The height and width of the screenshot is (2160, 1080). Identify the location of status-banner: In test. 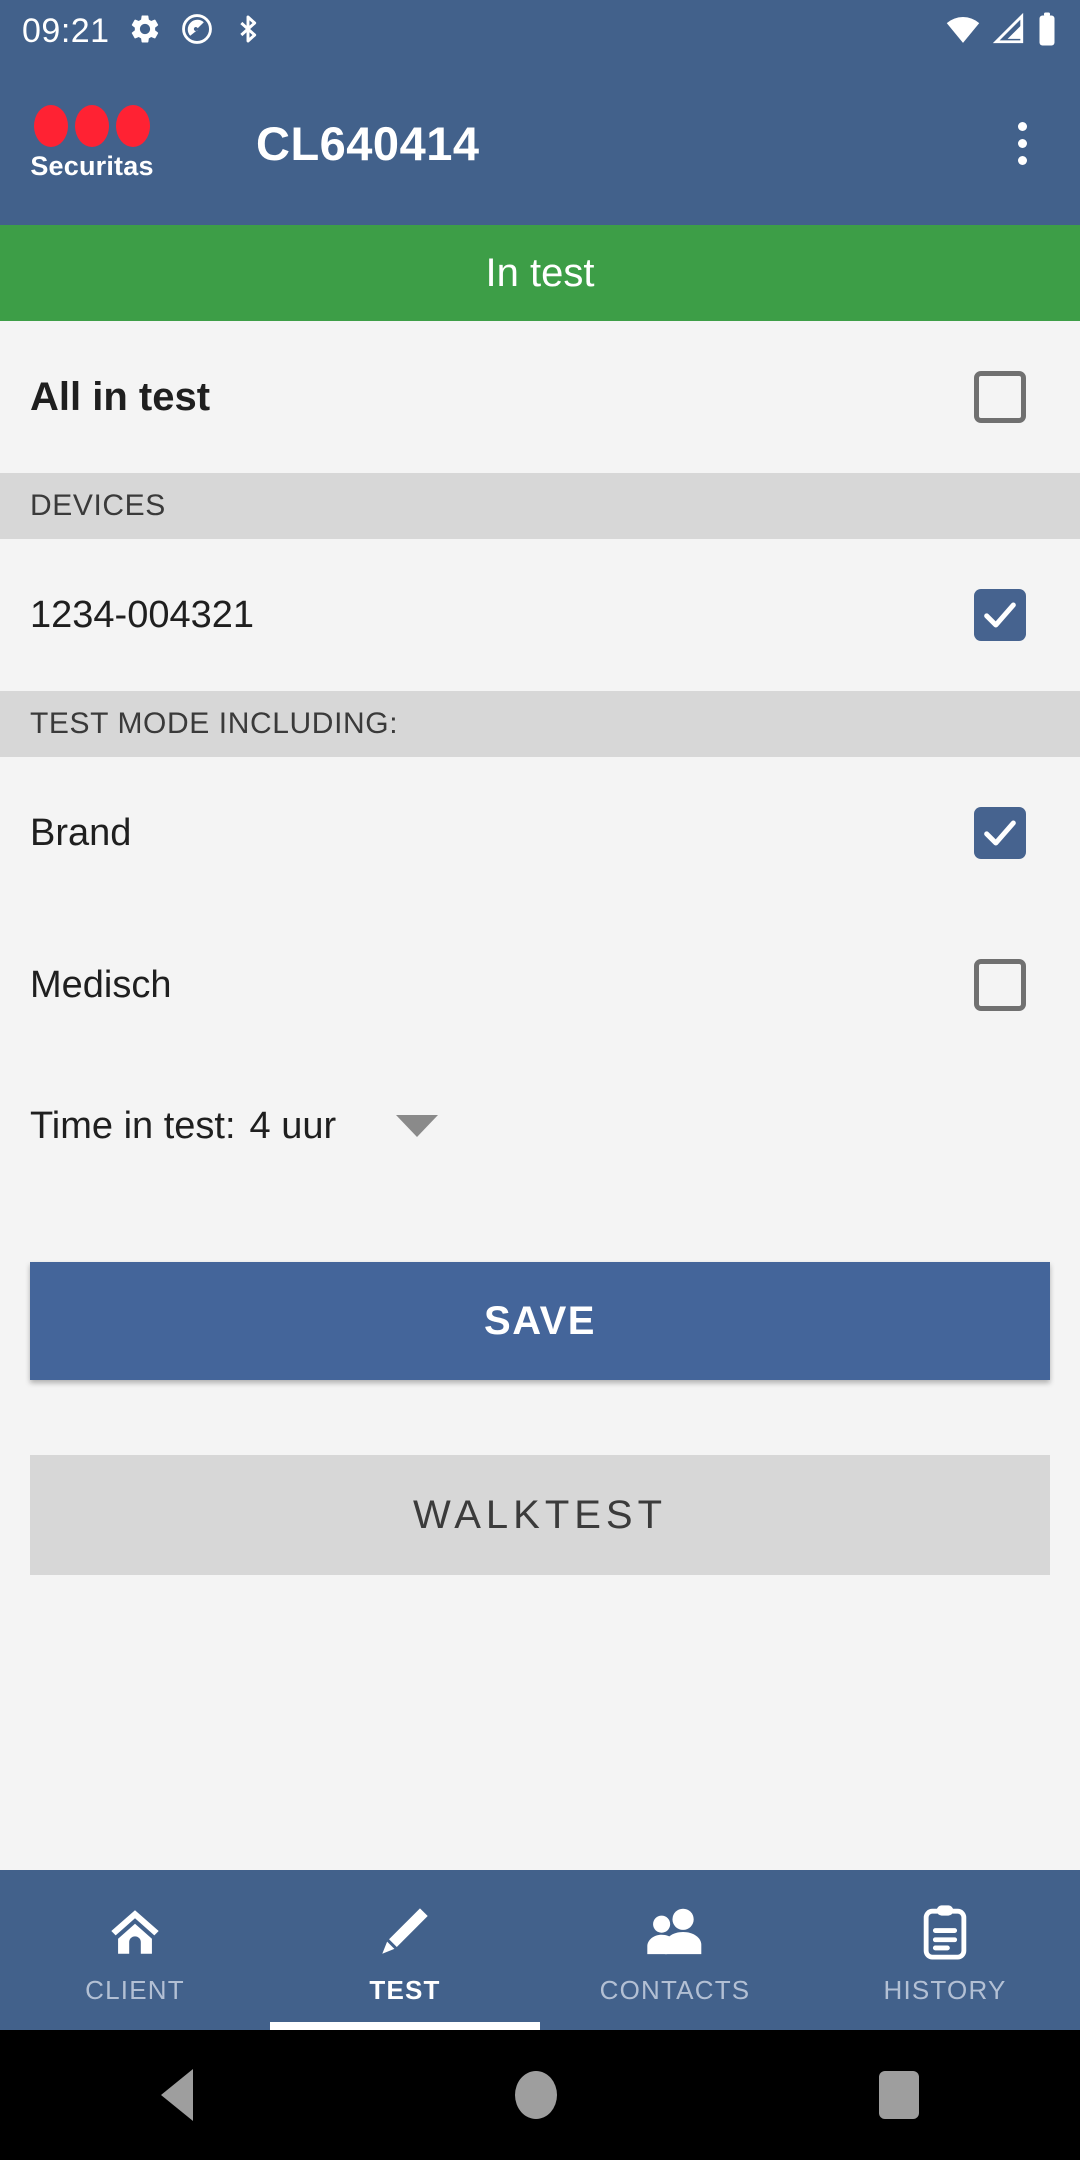
(540, 273).